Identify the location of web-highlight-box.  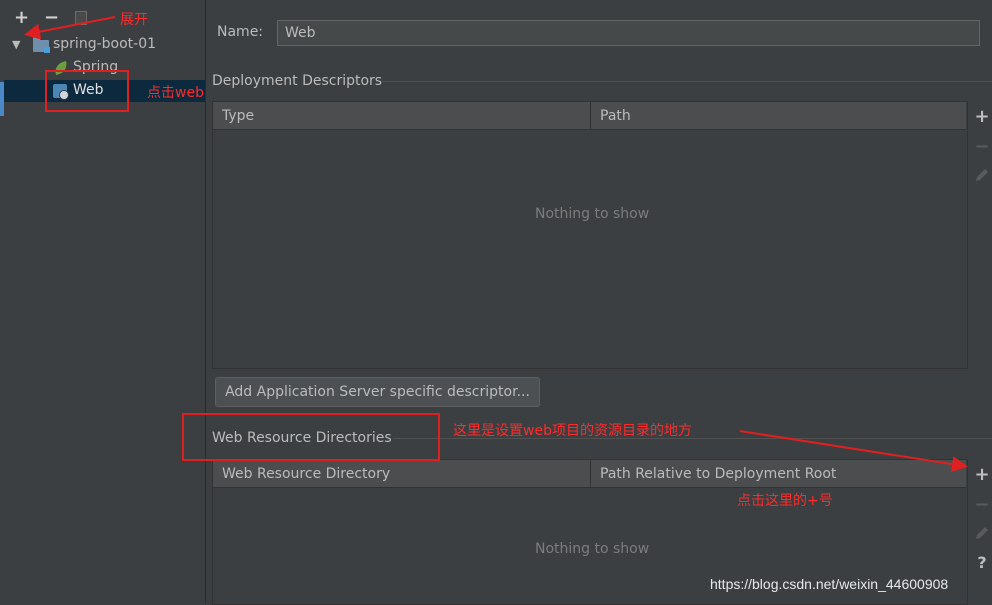
(87, 91).